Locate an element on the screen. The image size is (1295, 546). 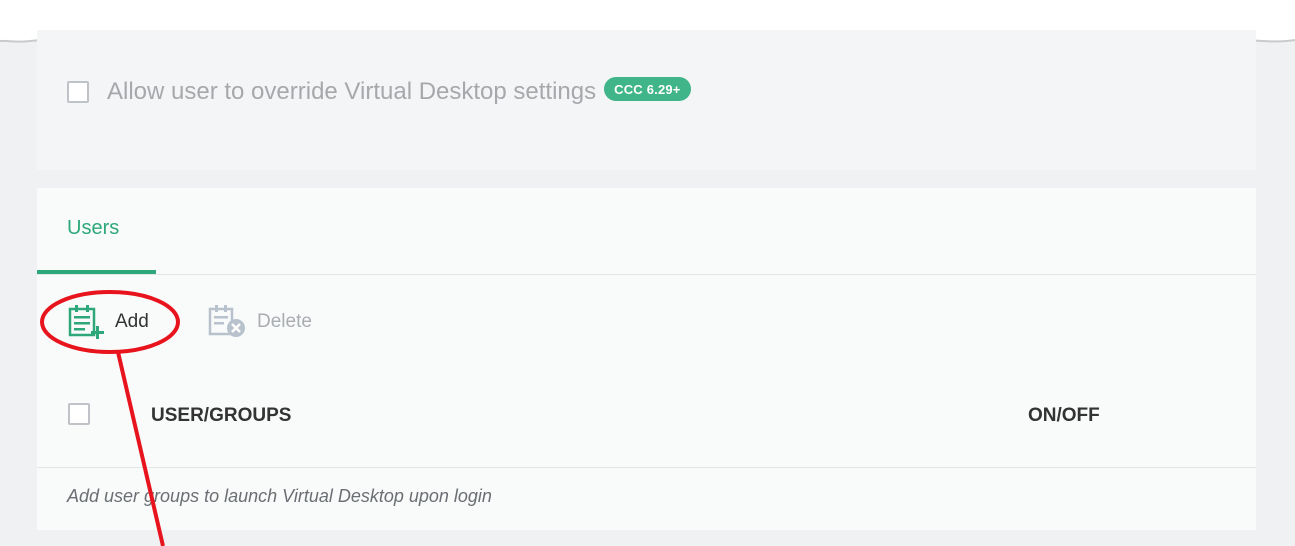
table-divider is located at coordinates (646, 467).